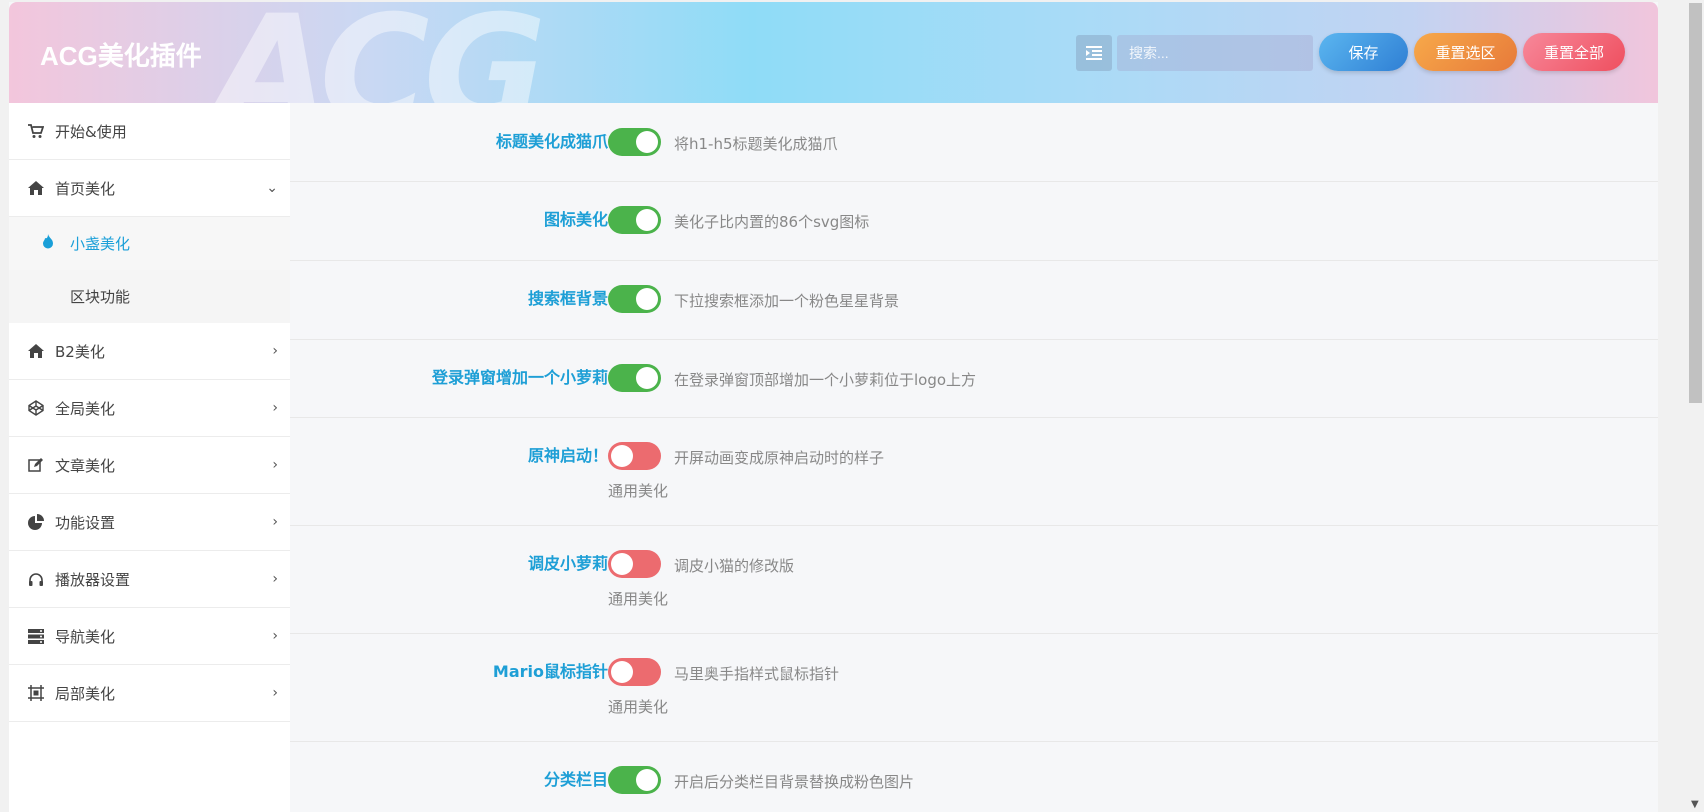 This screenshot has width=1704, height=812. What do you see at coordinates (575, 219) in the screenshot?
I see `setting-title: 图标美化` at bounding box center [575, 219].